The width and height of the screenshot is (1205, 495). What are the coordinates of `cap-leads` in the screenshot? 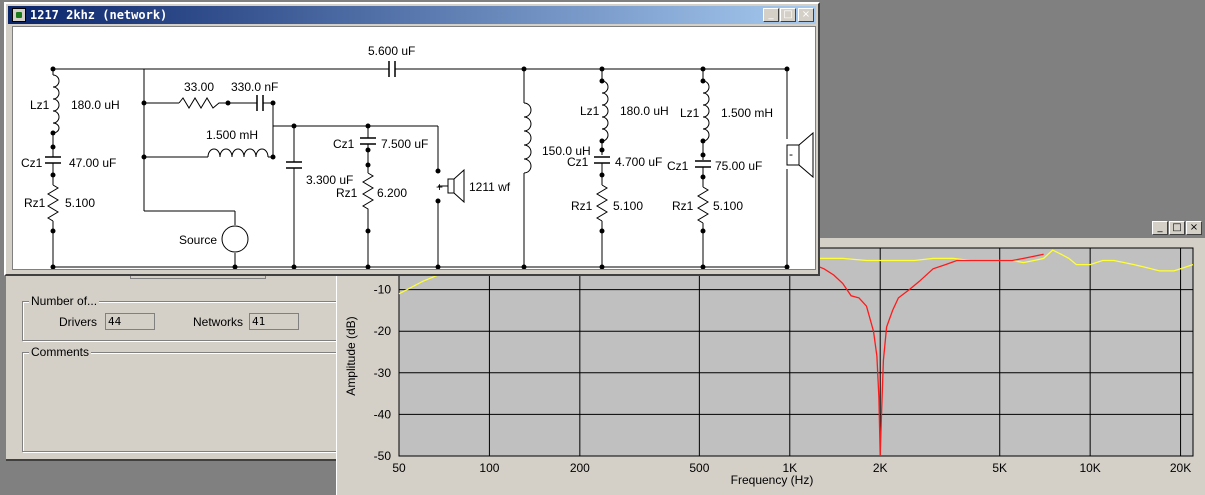 It's located at (378, 118).